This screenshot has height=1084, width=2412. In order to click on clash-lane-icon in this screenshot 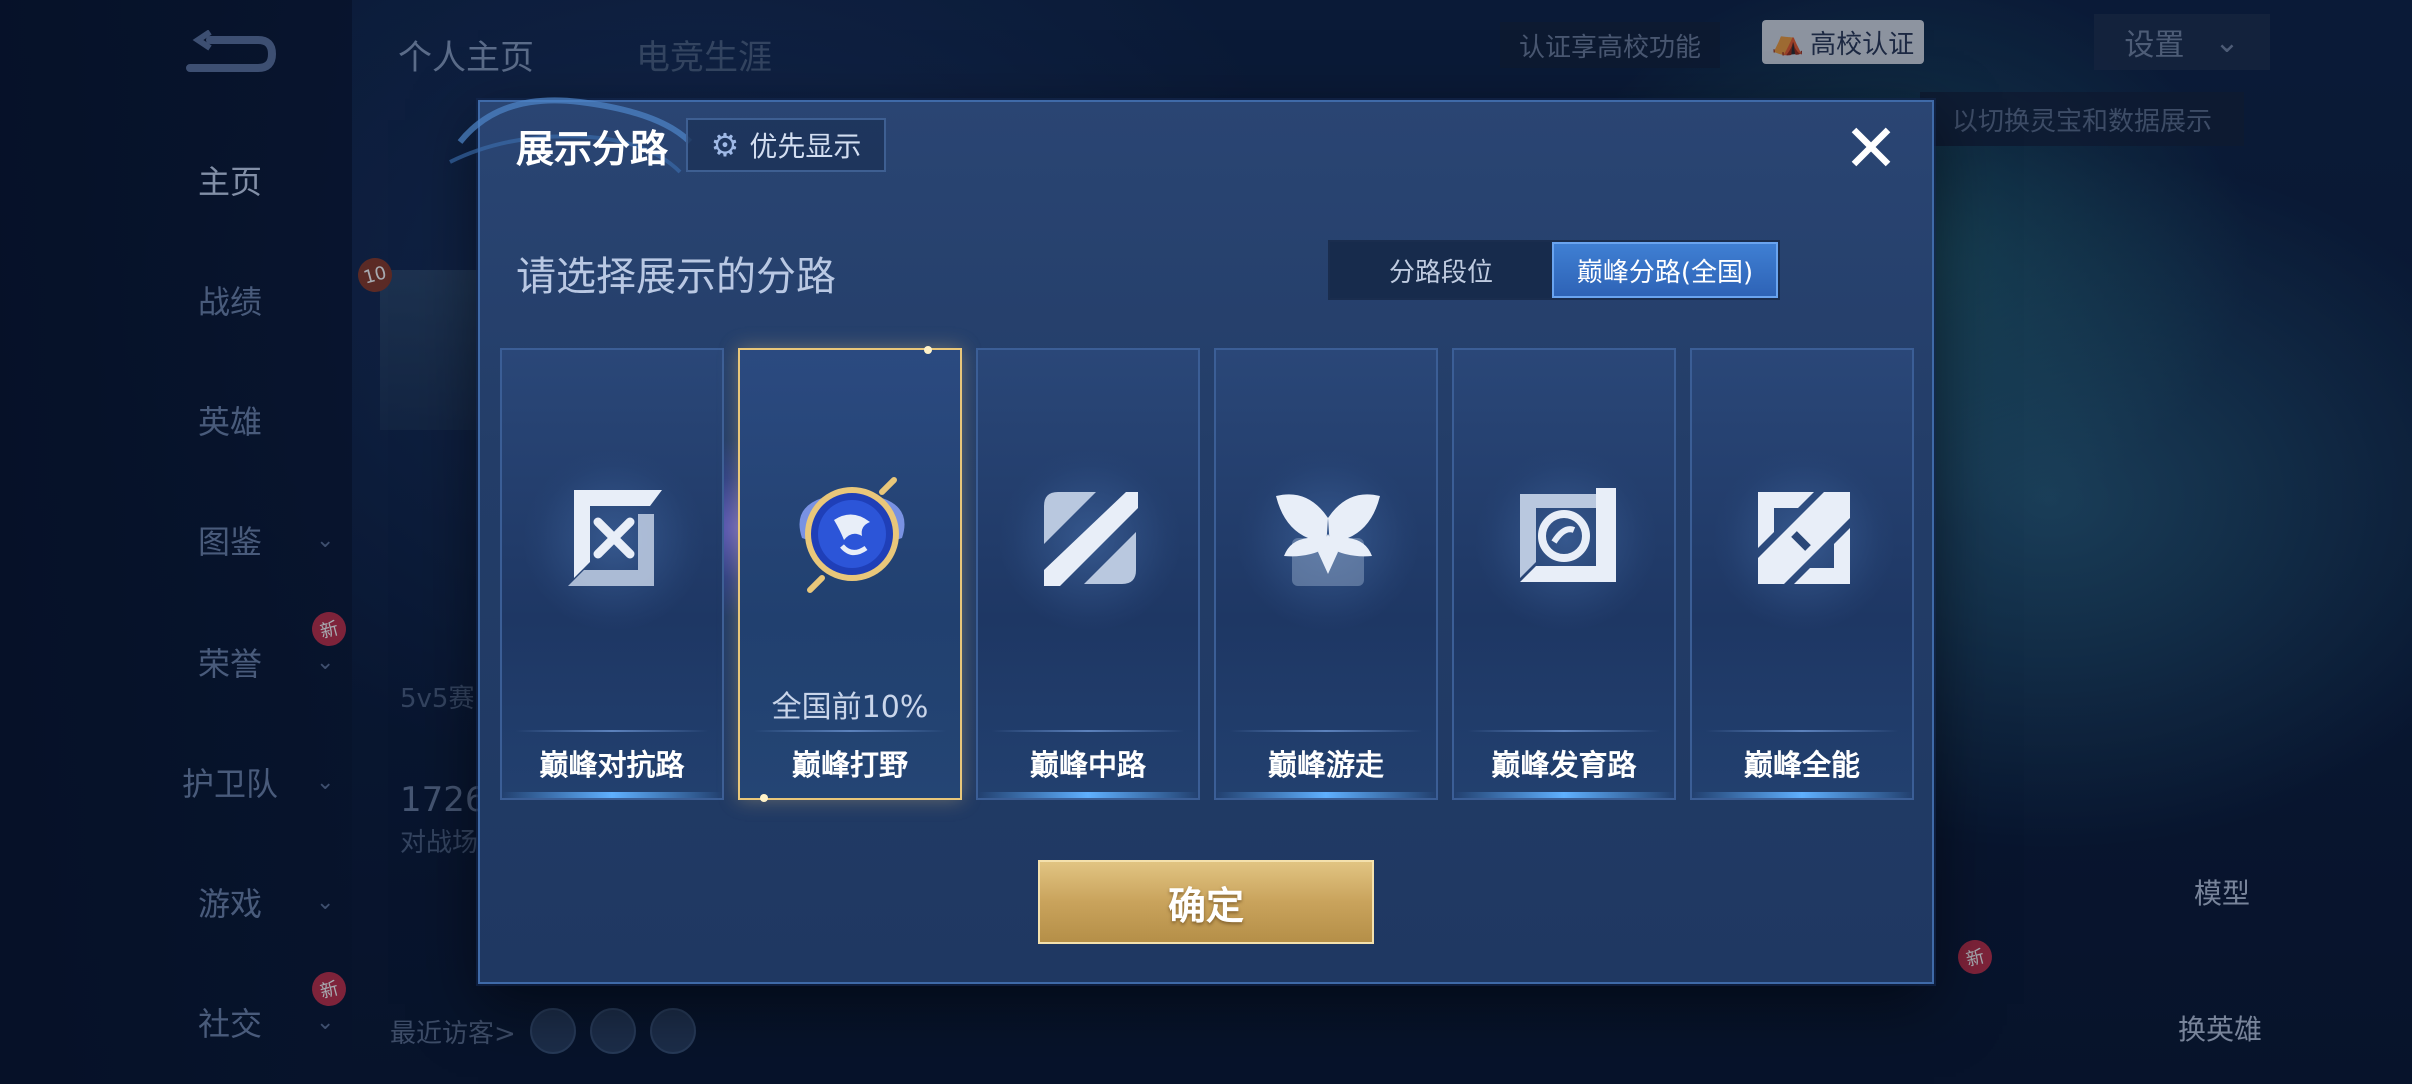, I will do `click(615, 538)`.